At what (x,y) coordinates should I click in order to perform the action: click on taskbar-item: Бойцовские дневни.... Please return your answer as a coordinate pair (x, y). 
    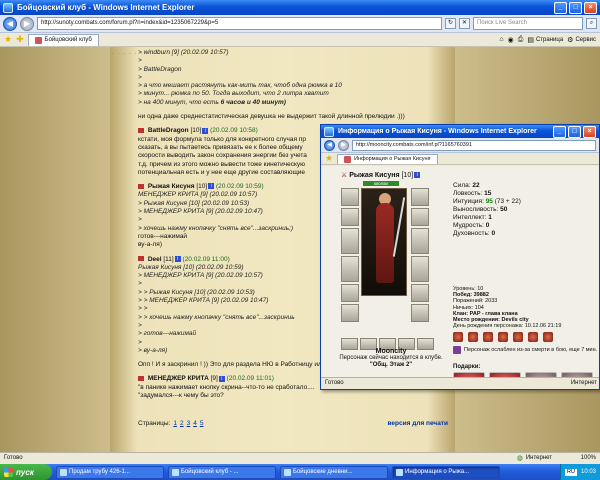
    Looking at the image, I should click on (334, 472).